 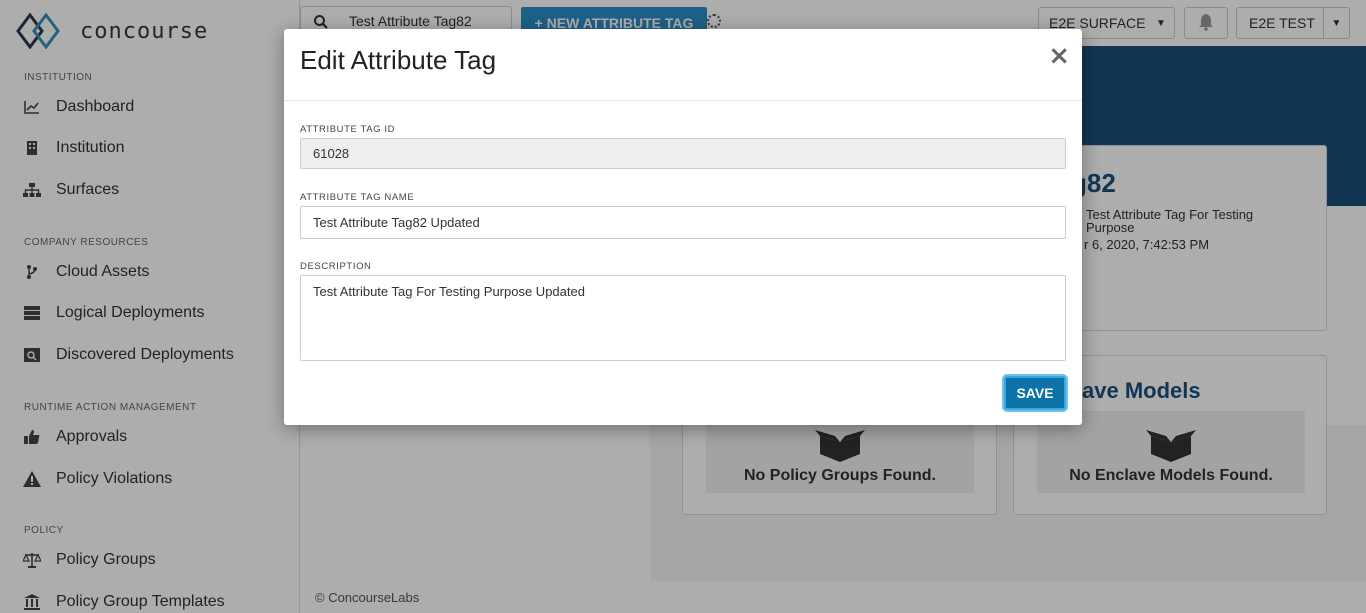 I want to click on attribute-tag-name-field, so click(x=683, y=222).